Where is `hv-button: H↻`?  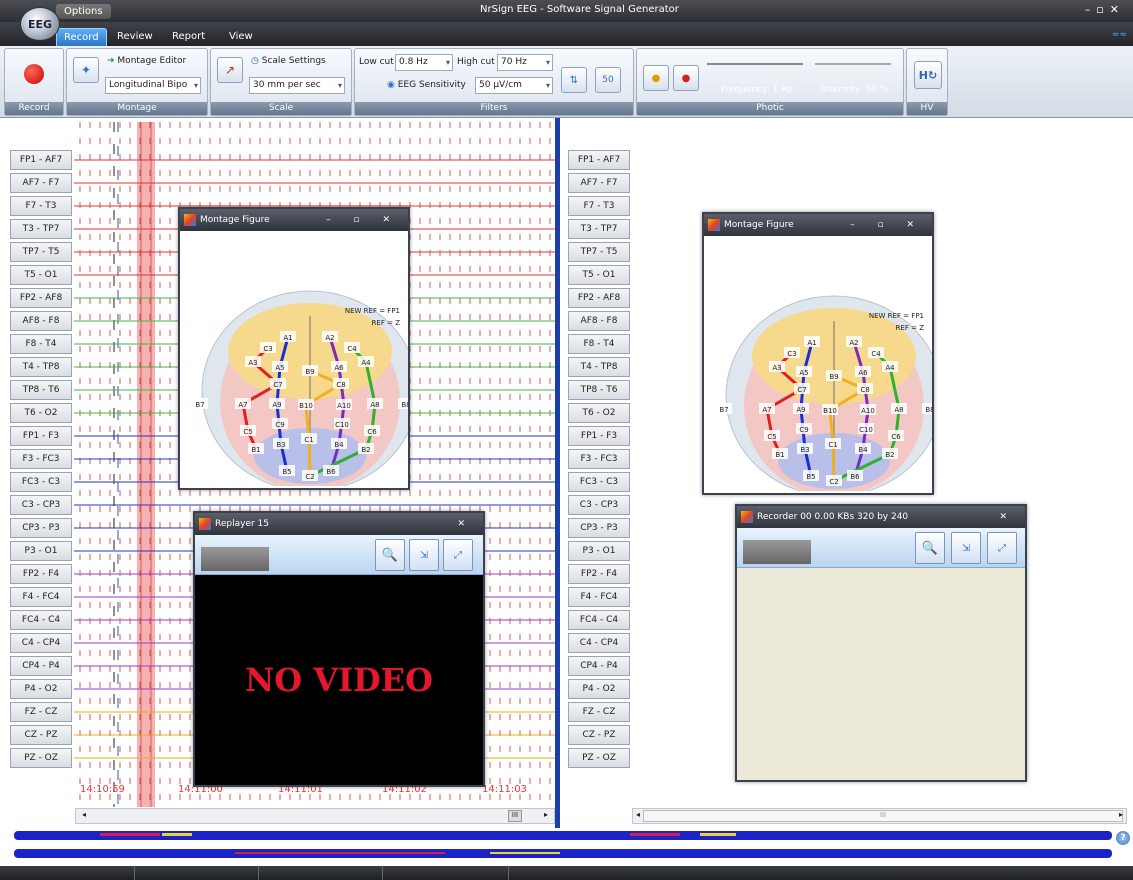
hv-button: H↻ is located at coordinates (928, 75).